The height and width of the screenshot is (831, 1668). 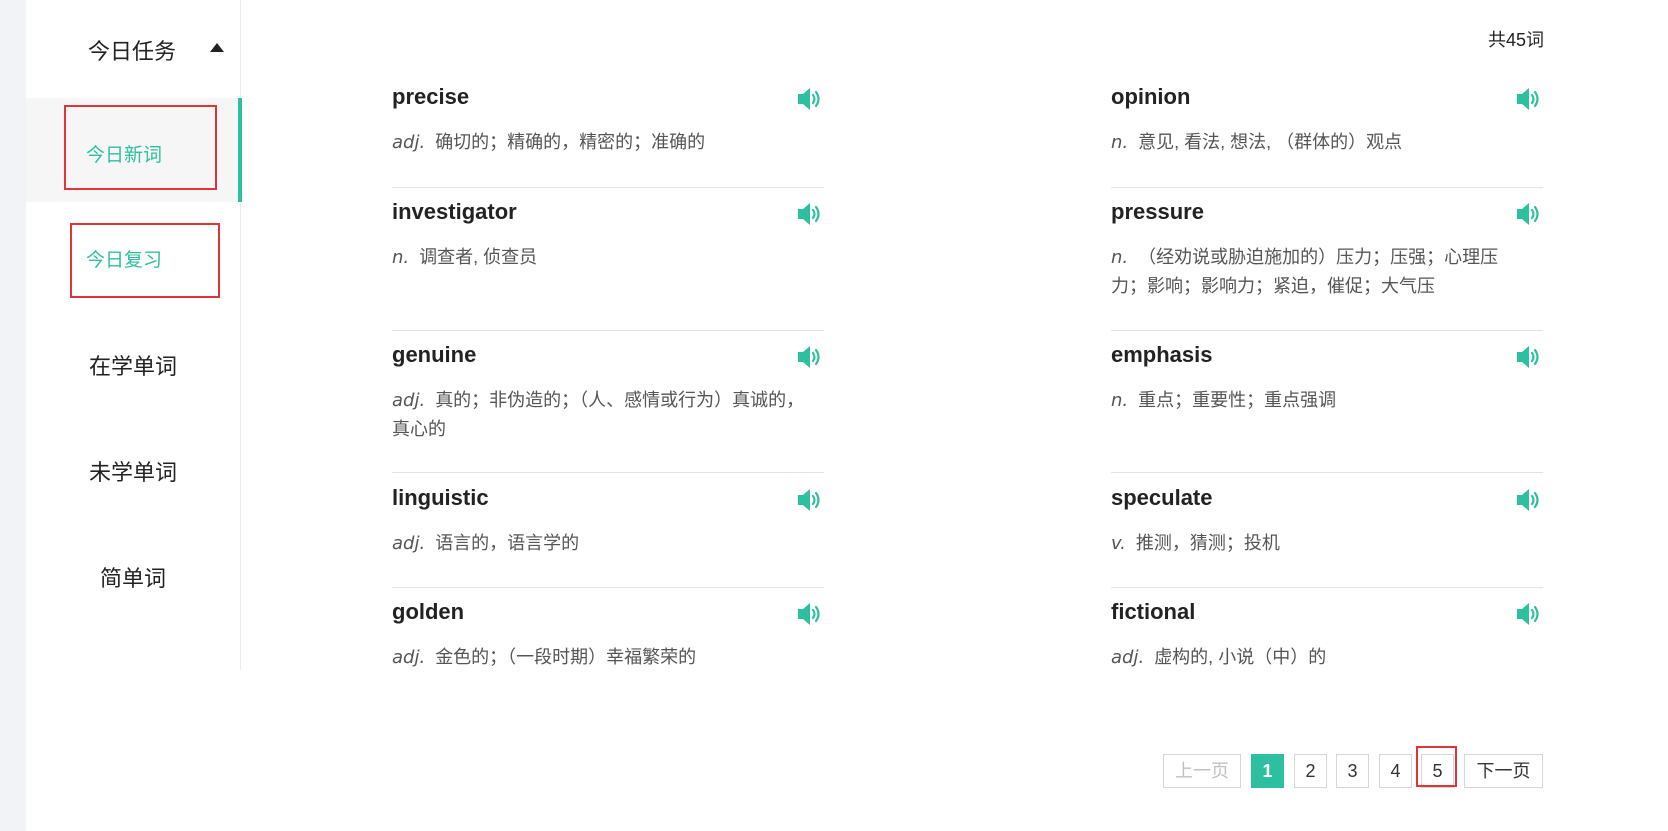 What do you see at coordinates (602, 257) in the screenshot?
I see `word-meaning: n. 调查者, 侦查员` at bounding box center [602, 257].